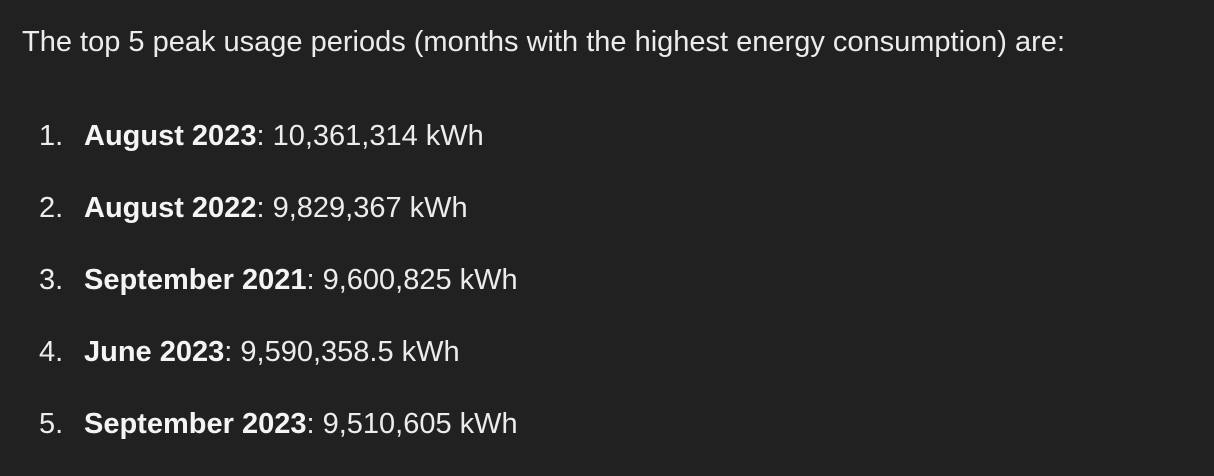  What do you see at coordinates (154, 352) in the screenshot?
I see `list-item-period: June 2023` at bounding box center [154, 352].